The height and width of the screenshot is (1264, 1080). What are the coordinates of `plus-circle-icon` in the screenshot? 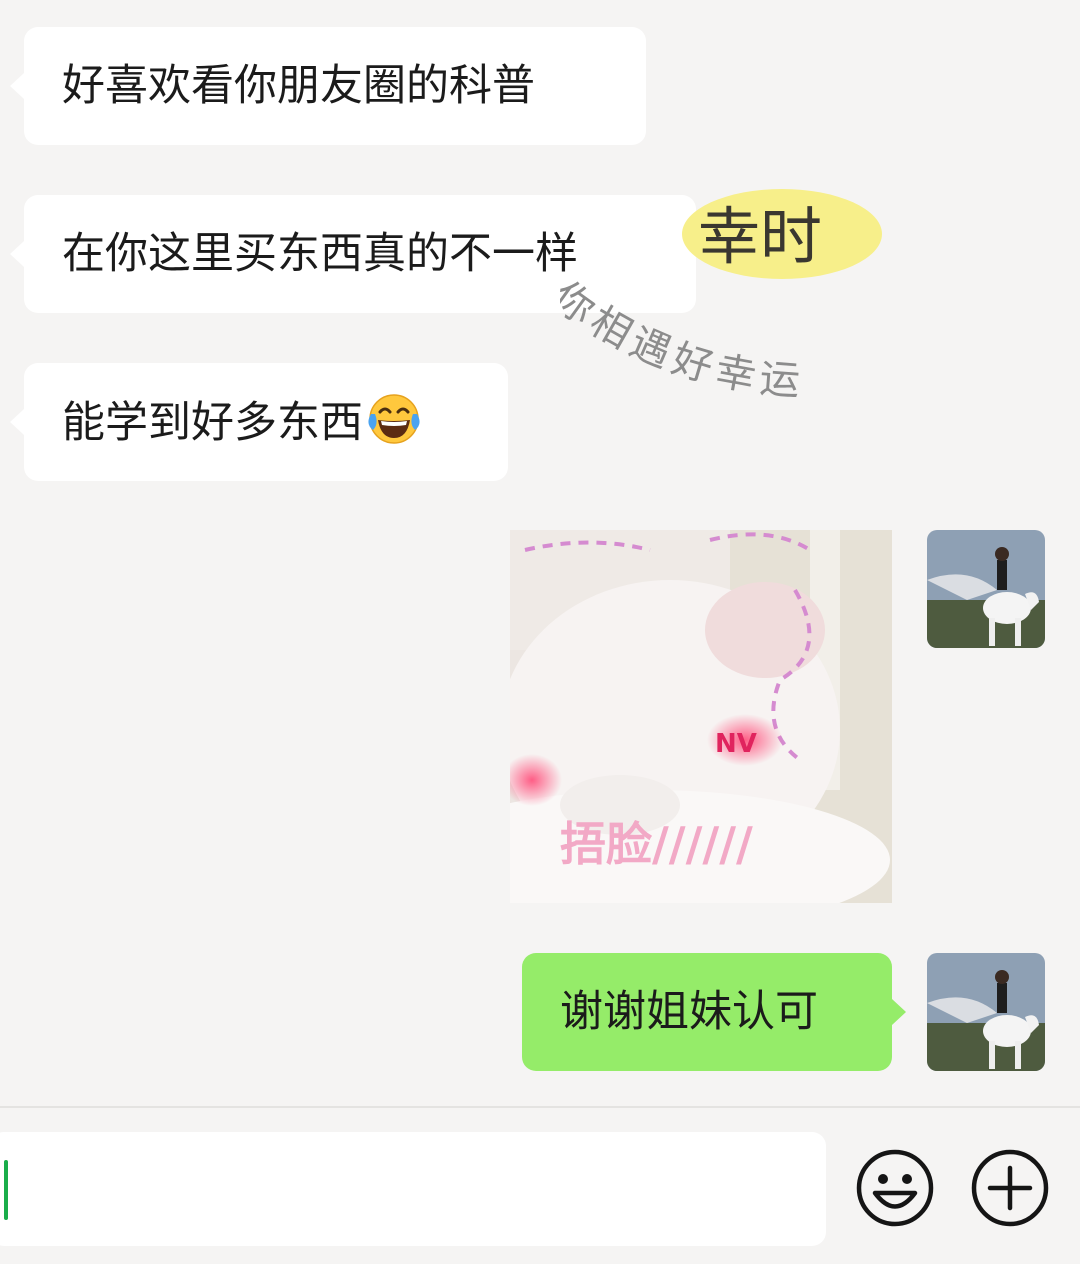 It's located at (1010, 1188).